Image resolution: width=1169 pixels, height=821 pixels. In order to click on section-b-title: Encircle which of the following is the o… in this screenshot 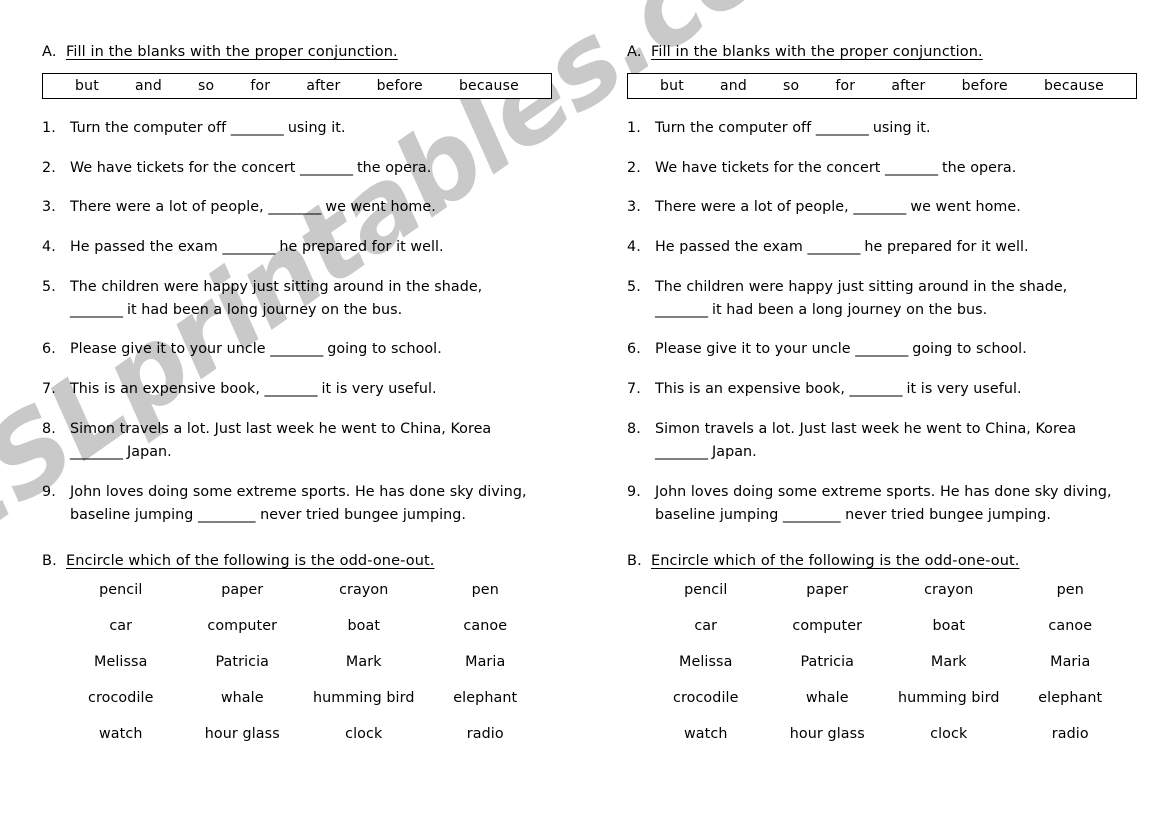, I will do `click(250, 560)`.